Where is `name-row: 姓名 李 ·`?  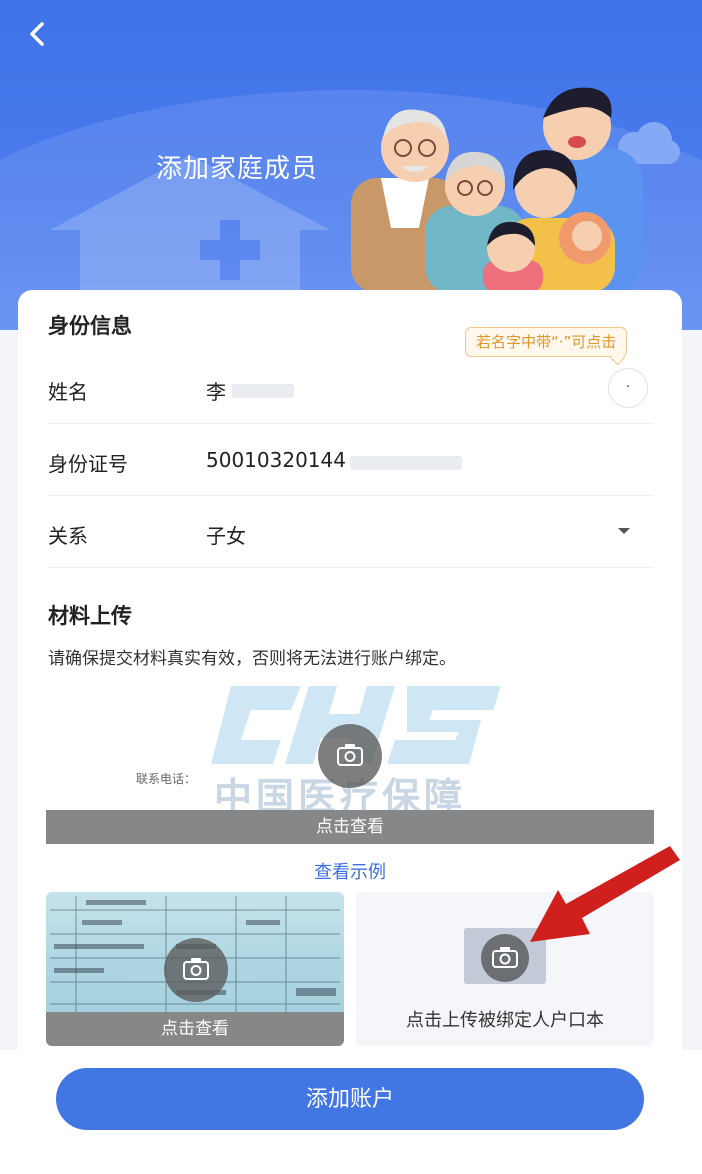
name-row: 姓名 李 · is located at coordinates (351, 389).